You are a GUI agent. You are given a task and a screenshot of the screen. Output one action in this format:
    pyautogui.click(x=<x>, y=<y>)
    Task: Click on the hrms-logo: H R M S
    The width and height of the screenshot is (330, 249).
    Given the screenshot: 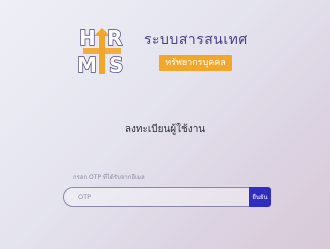 What is the action you would take?
    pyautogui.click(x=102, y=51)
    